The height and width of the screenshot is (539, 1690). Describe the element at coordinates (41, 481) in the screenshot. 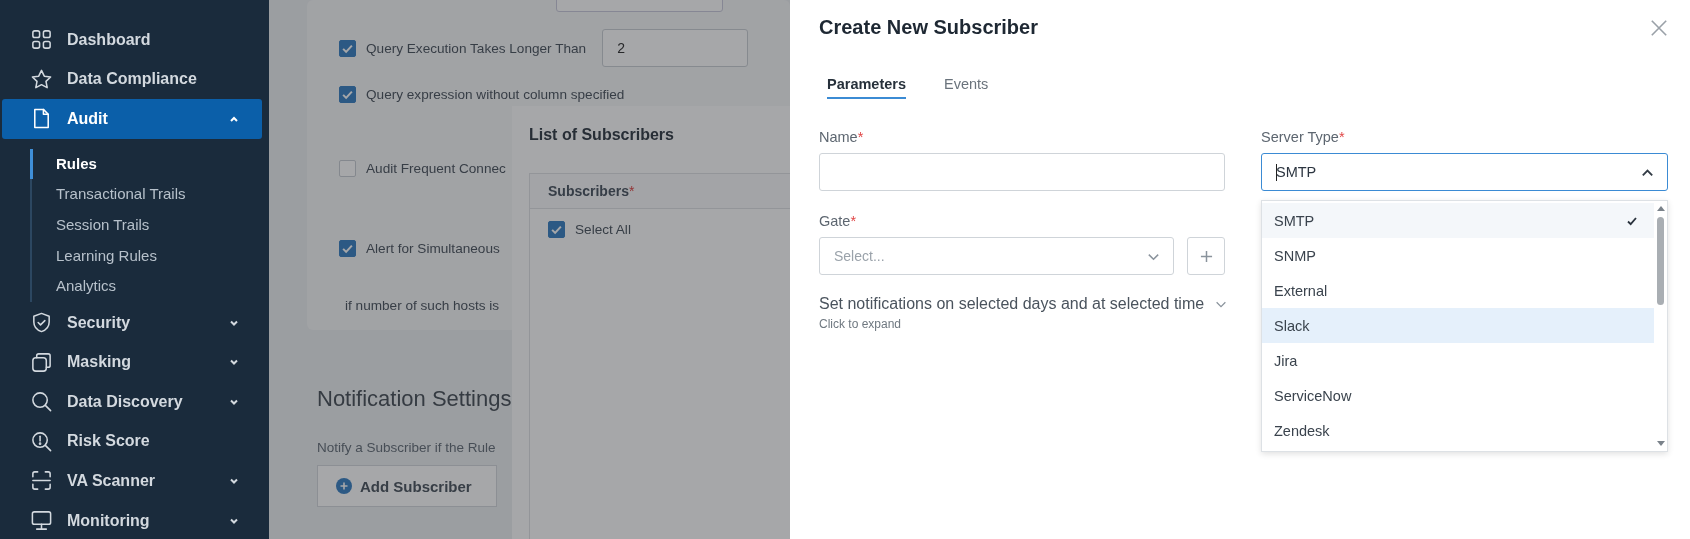

I see `scan-icon` at that location.